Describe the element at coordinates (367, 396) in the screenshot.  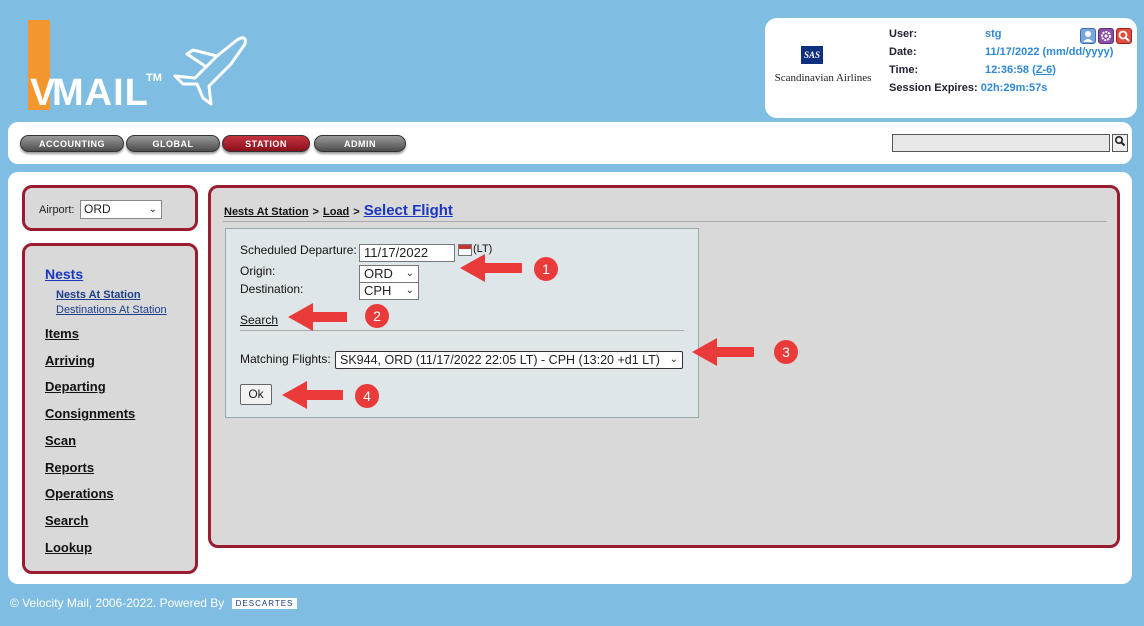
I see `annotation-marker-4: 4` at that location.